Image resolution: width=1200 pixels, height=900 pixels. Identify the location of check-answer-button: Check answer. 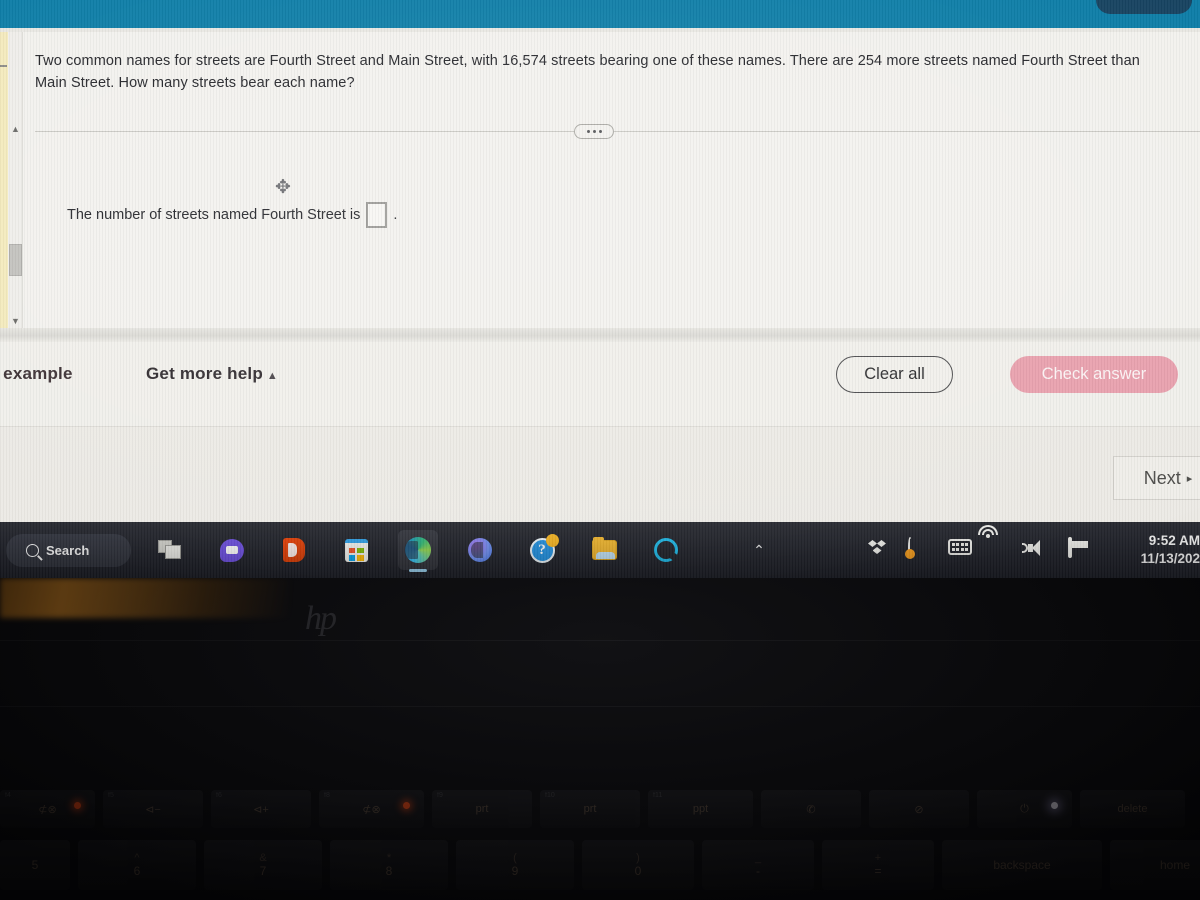
(1094, 374).